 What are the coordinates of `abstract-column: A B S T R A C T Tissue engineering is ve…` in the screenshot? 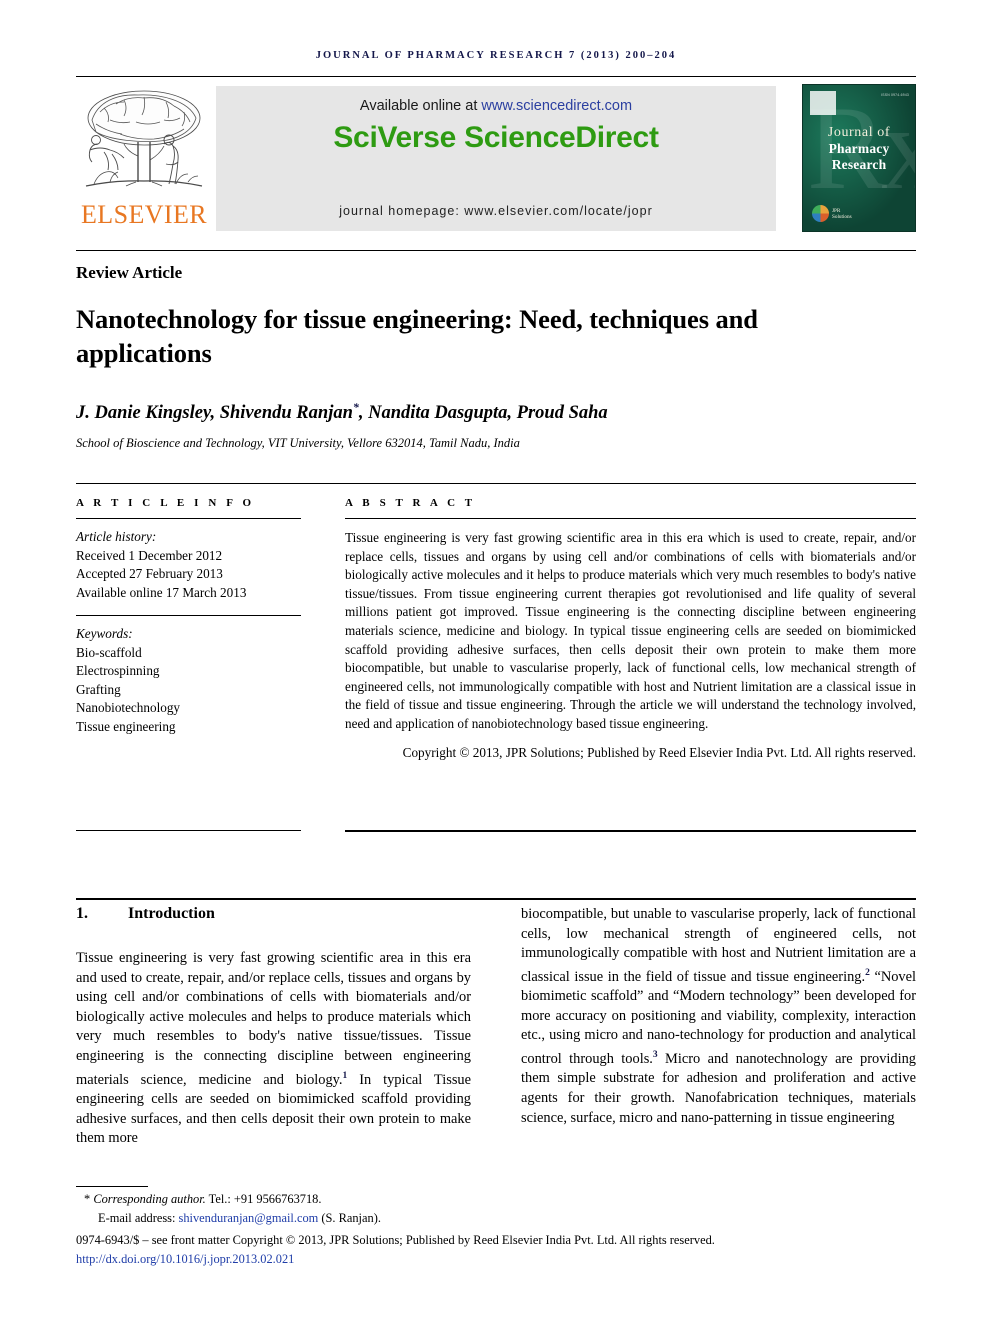 It's located at (630, 629).